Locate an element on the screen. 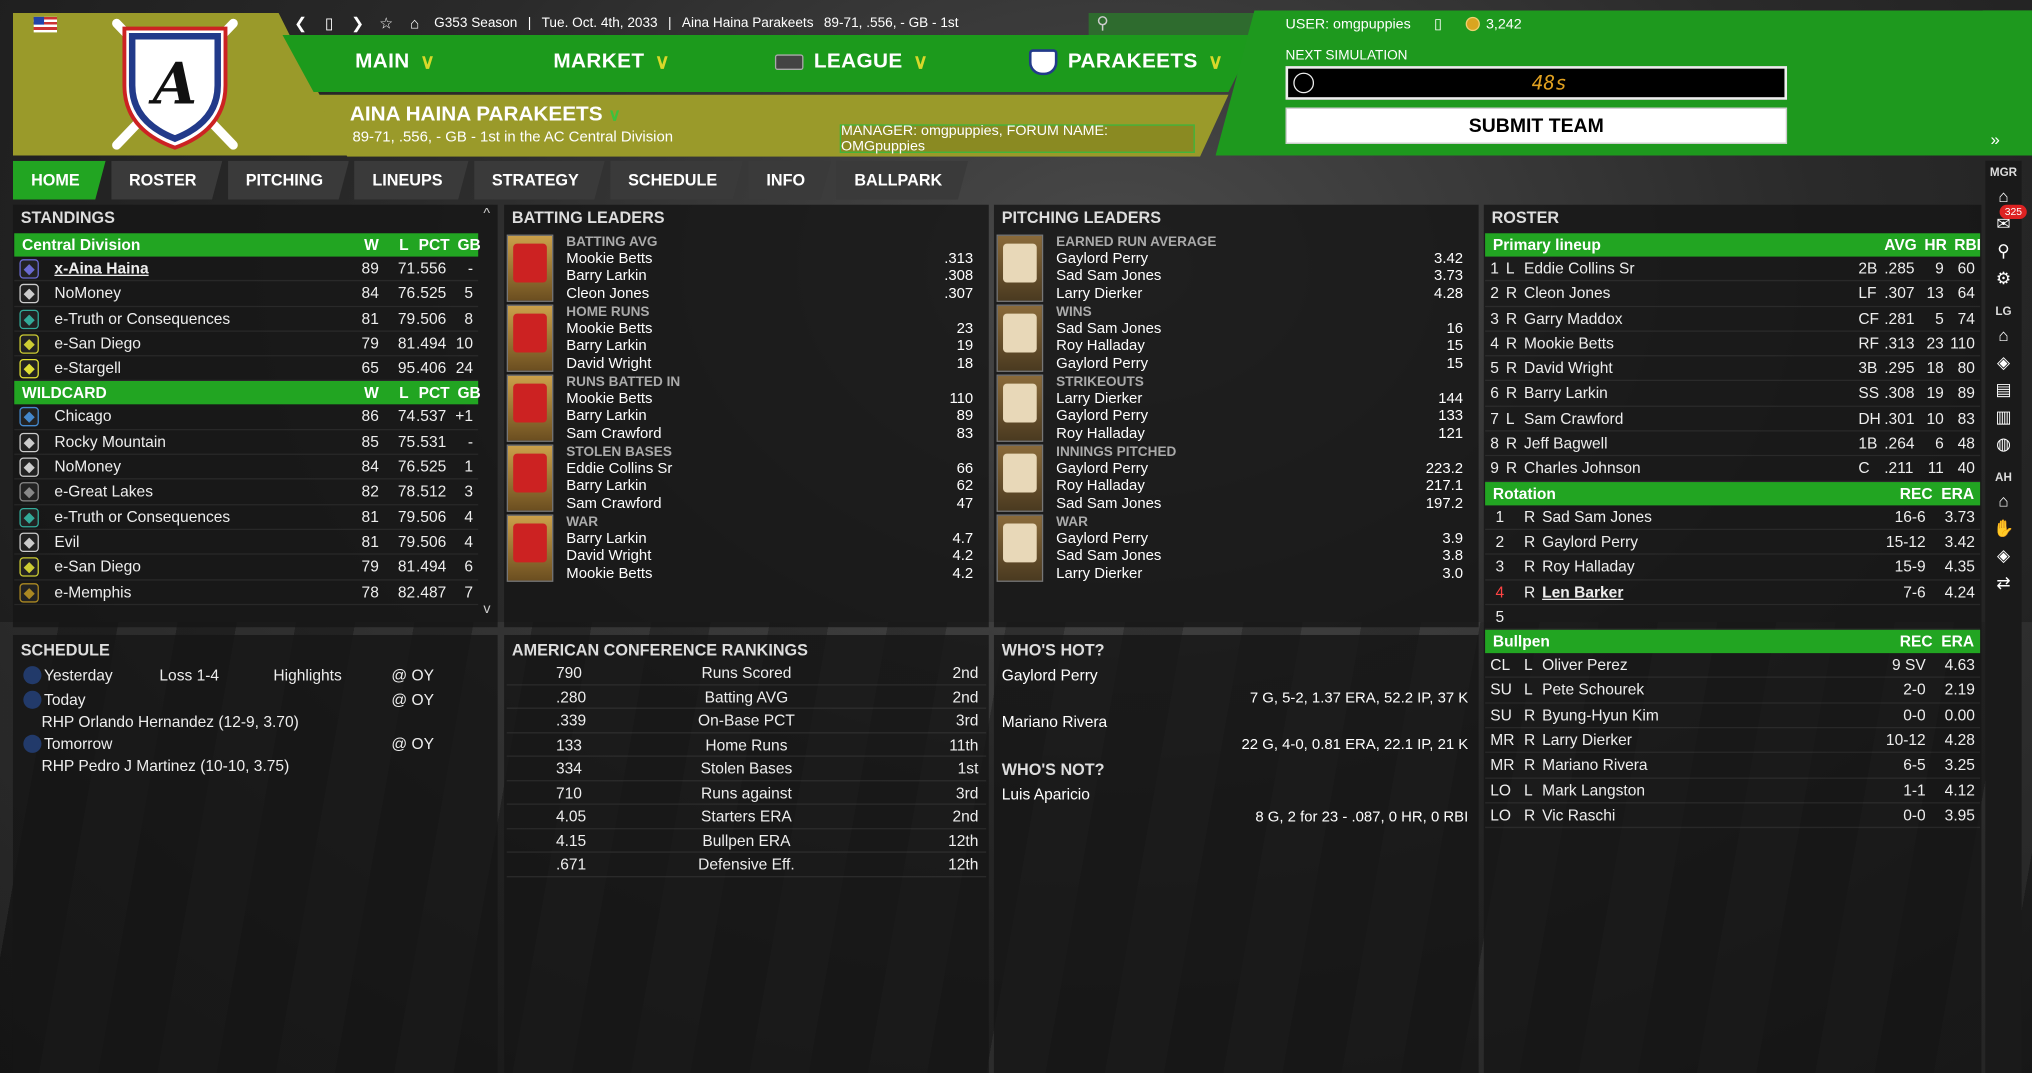 The height and width of the screenshot is (1073, 2032). player-name: Byung-Hyun Kim is located at coordinates (1600, 715).